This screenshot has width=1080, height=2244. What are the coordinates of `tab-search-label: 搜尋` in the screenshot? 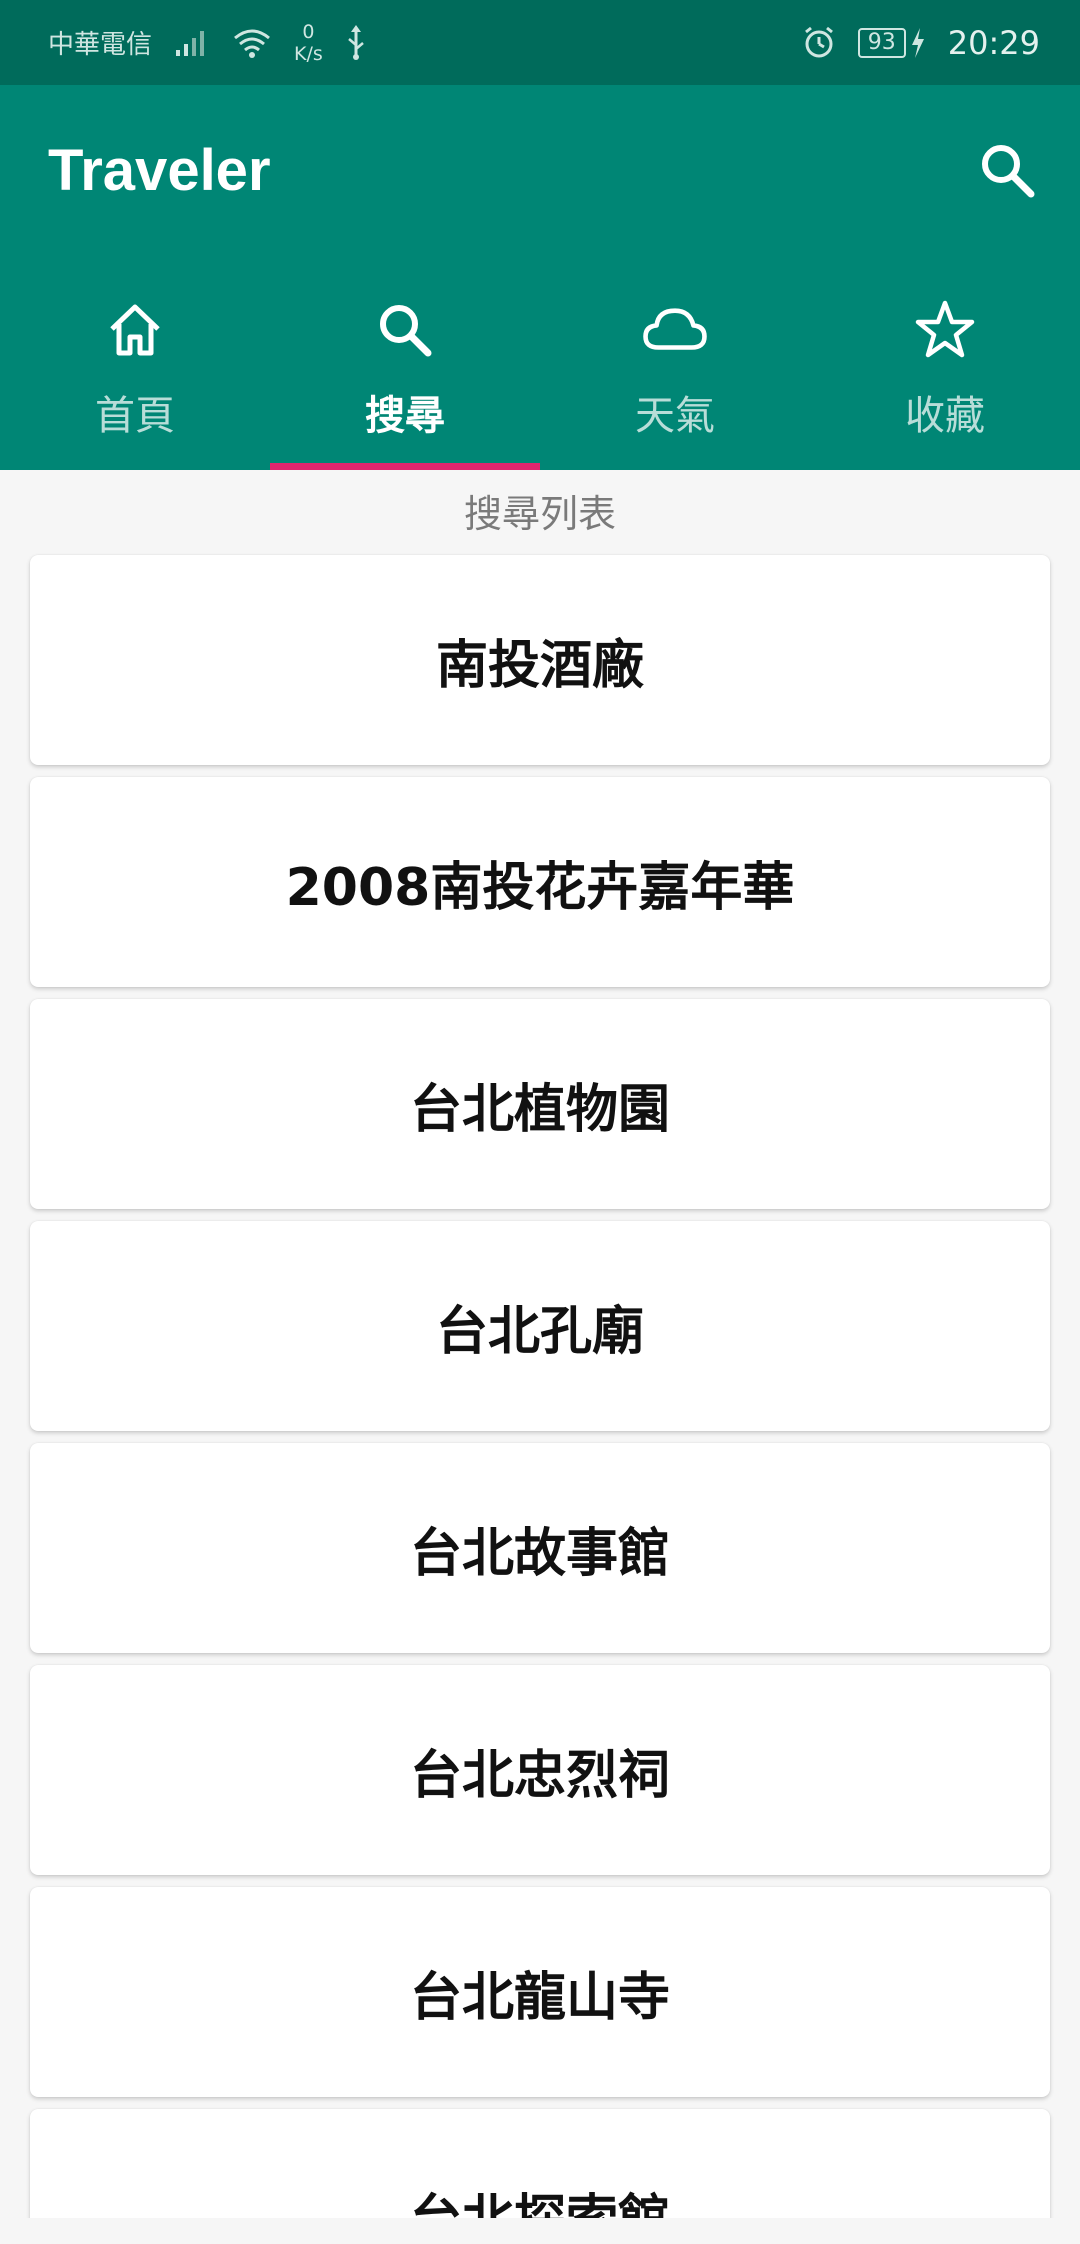 It's located at (405, 416).